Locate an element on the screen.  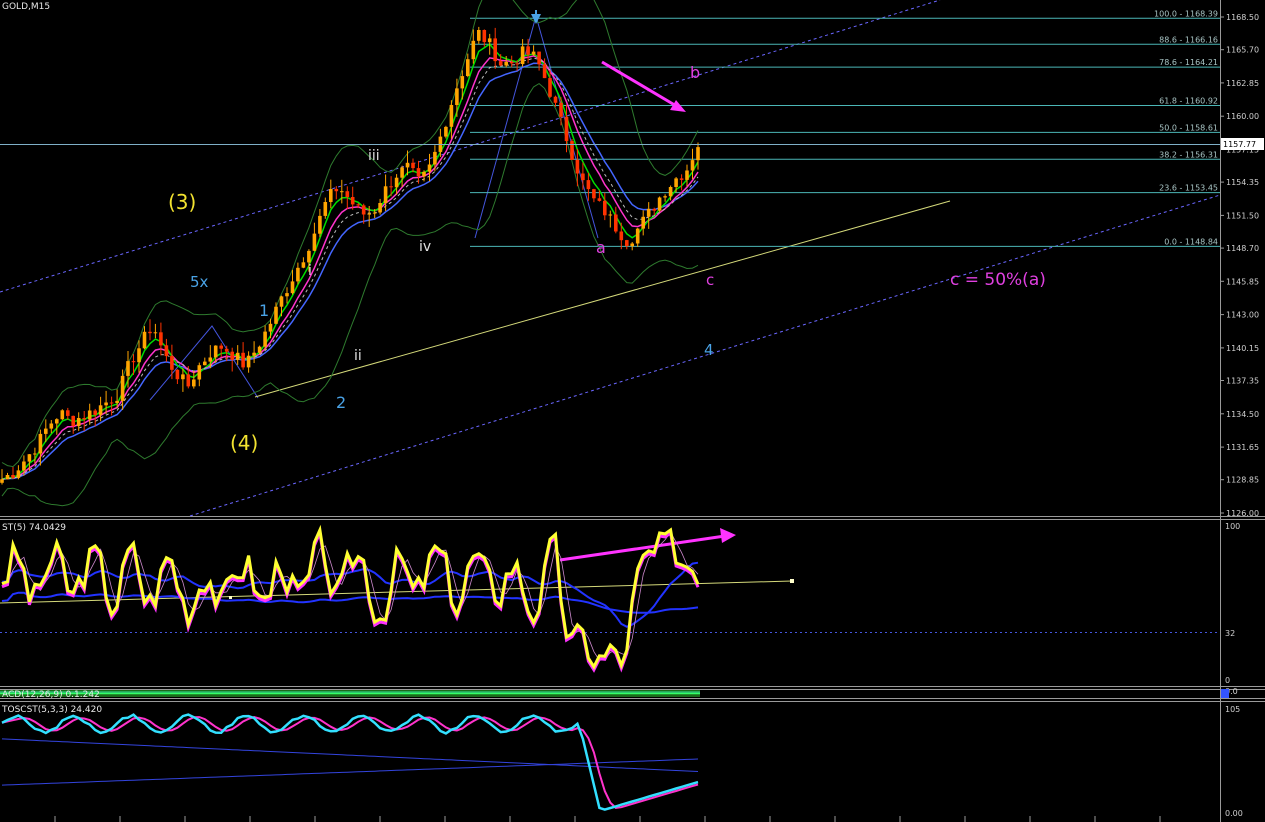
y-tick-label: 1154.35 is located at coordinates (1242, 182).